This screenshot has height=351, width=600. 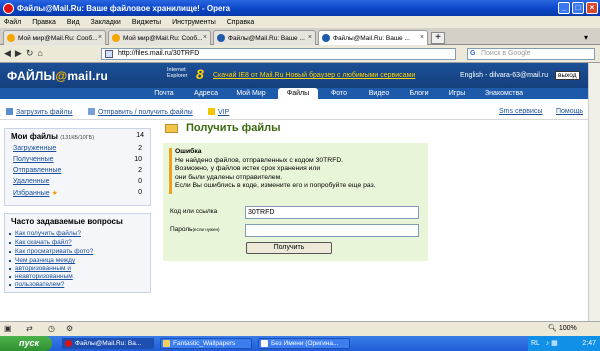 I want to click on search-input: G Поиск в Google, so click(x=531, y=54).